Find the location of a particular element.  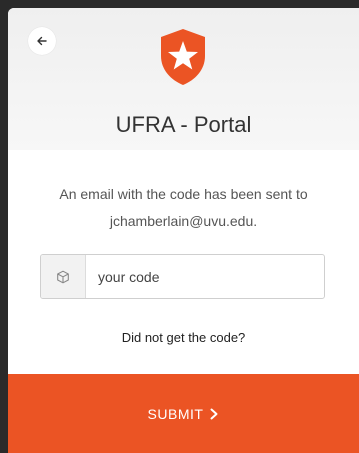

code-field is located at coordinates (182, 276).